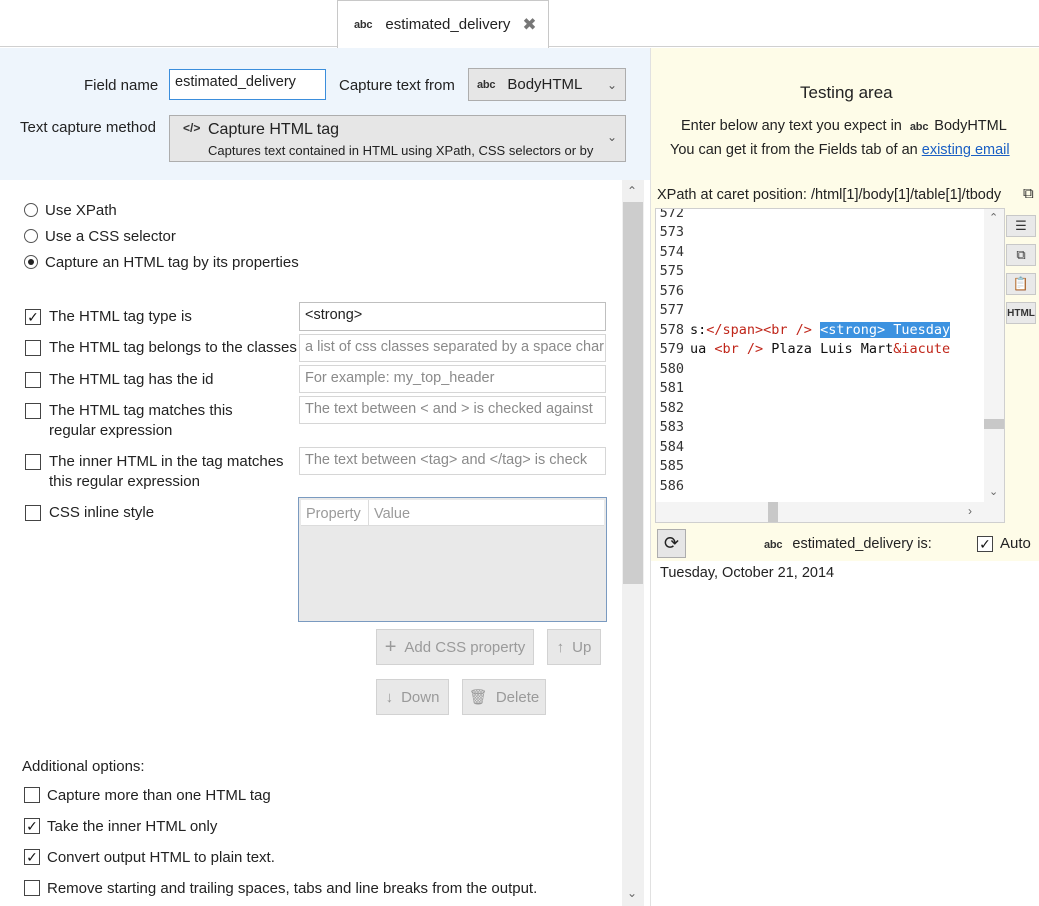 Image resolution: width=1039 pixels, height=906 pixels. What do you see at coordinates (448, 24) in the screenshot?
I see `tab-label: estimated_delivery` at bounding box center [448, 24].